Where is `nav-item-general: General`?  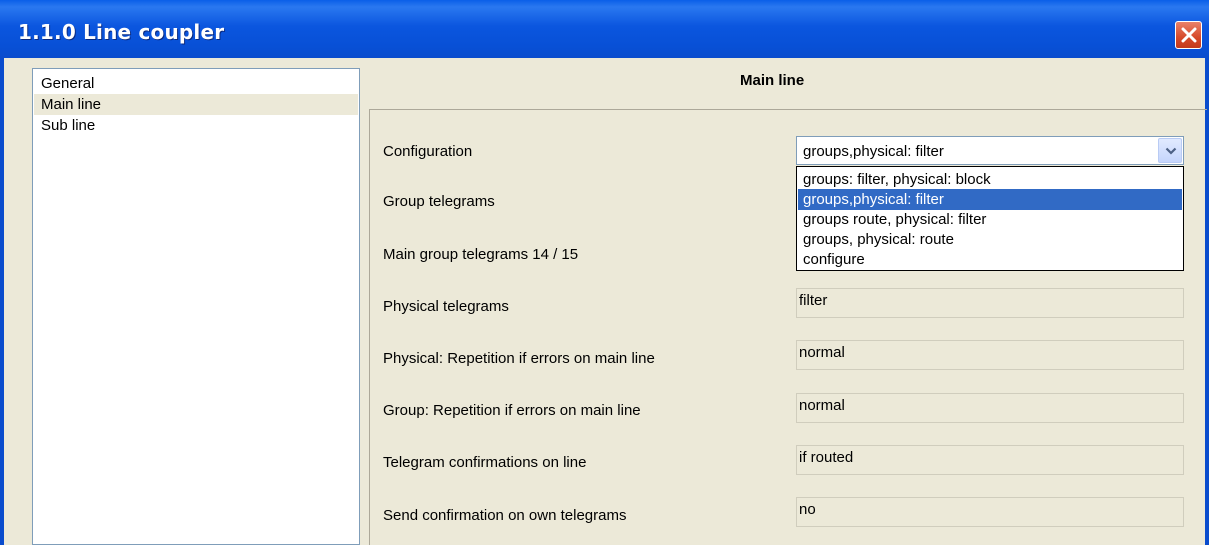 nav-item-general: General is located at coordinates (196, 83).